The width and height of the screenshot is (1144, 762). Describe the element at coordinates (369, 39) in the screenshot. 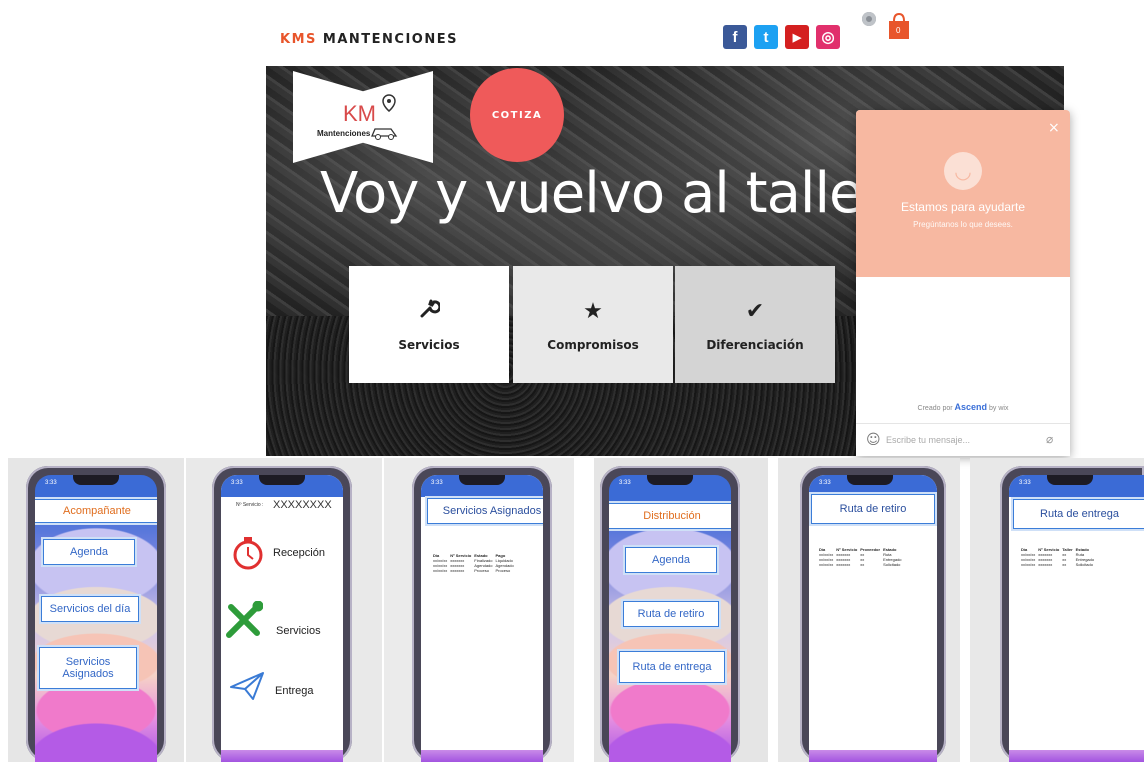

I see `brand-title: KMS MANTENCIONES` at that location.